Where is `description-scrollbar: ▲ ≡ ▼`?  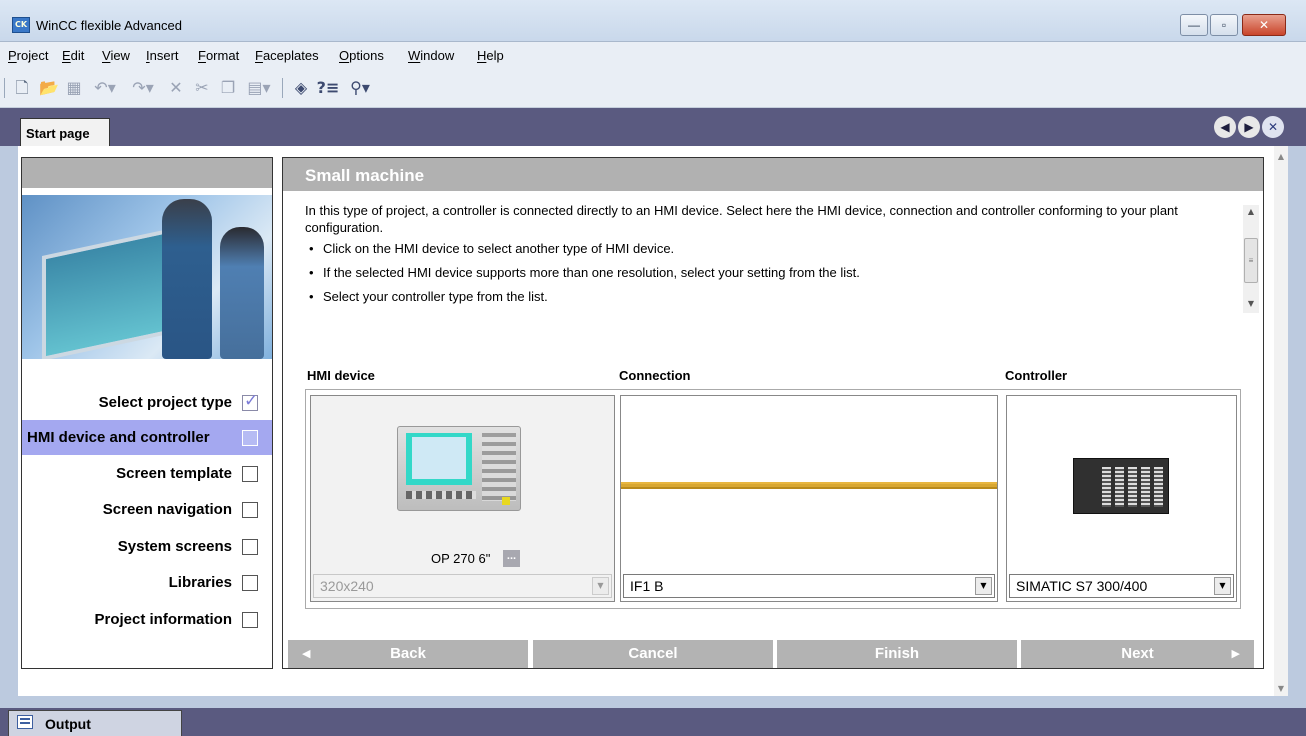 description-scrollbar: ▲ ≡ ▼ is located at coordinates (1251, 259).